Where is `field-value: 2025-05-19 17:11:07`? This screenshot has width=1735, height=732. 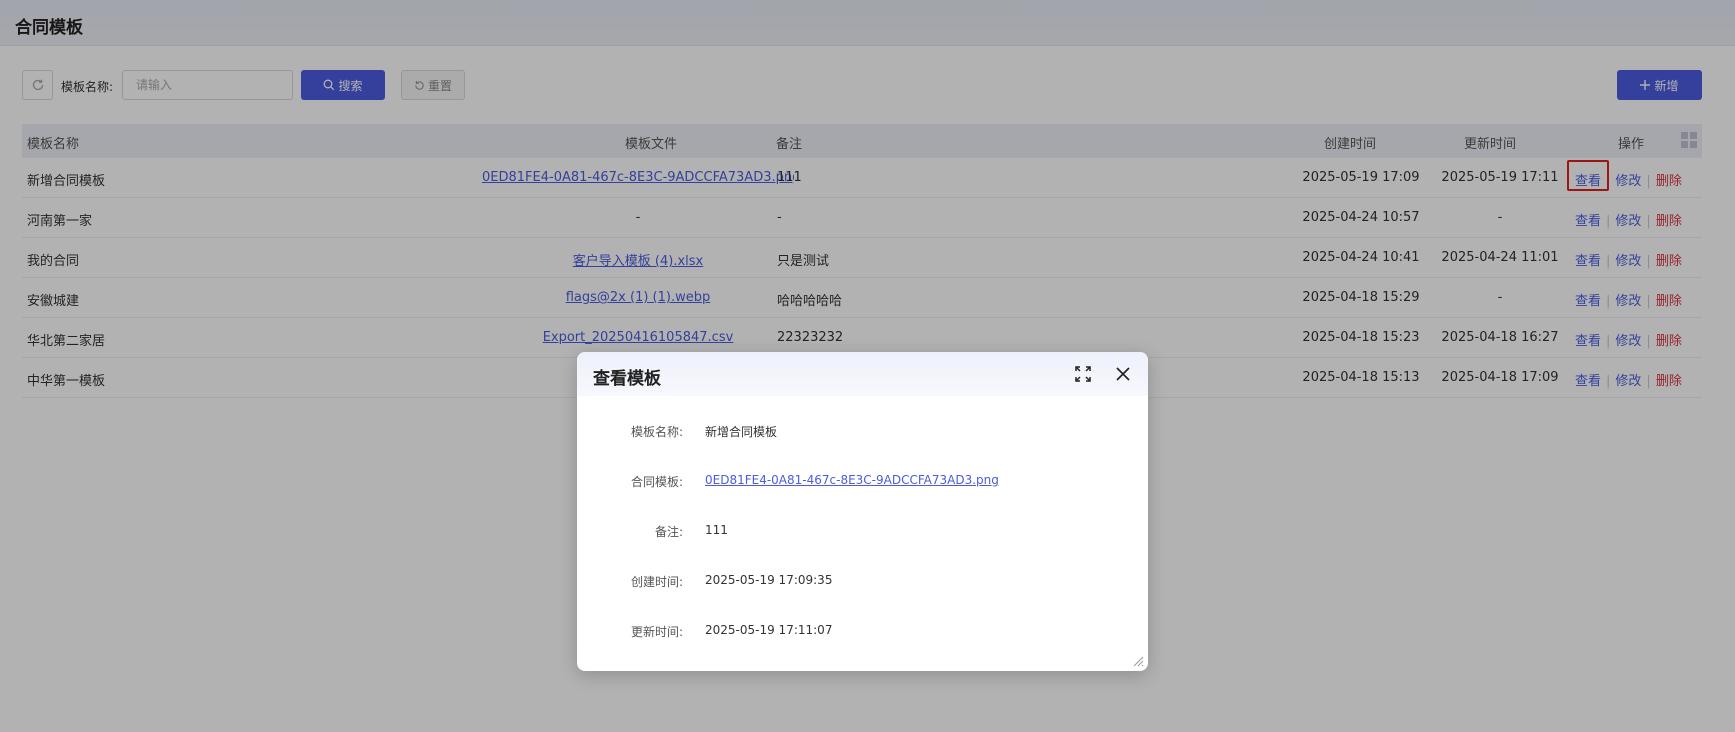 field-value: 2025-05-19 17:11:07 is located at coordinates (769, 630).